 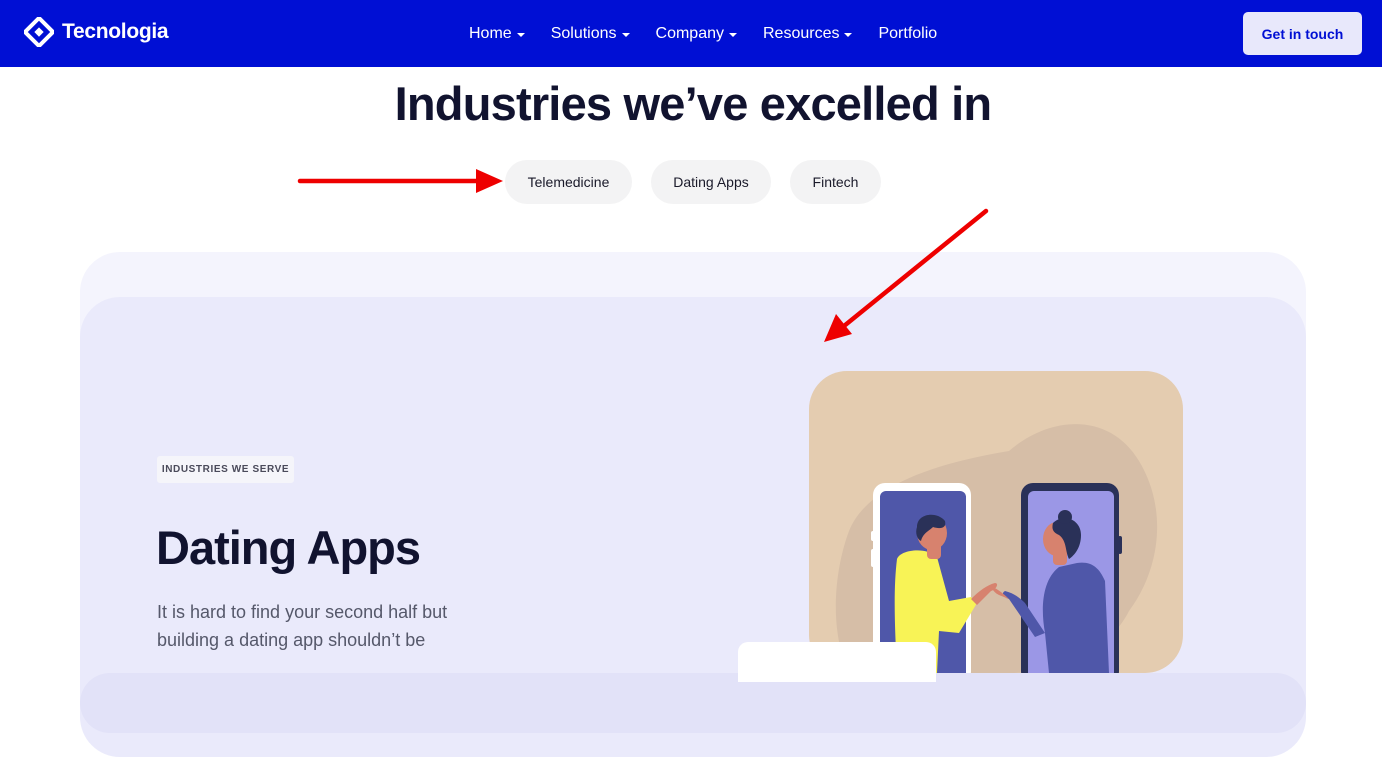 What do you see at coordinates (115, 31) in the screenshot?
I see `brand-name: Tecnologia` at bounding box center [115, 31].